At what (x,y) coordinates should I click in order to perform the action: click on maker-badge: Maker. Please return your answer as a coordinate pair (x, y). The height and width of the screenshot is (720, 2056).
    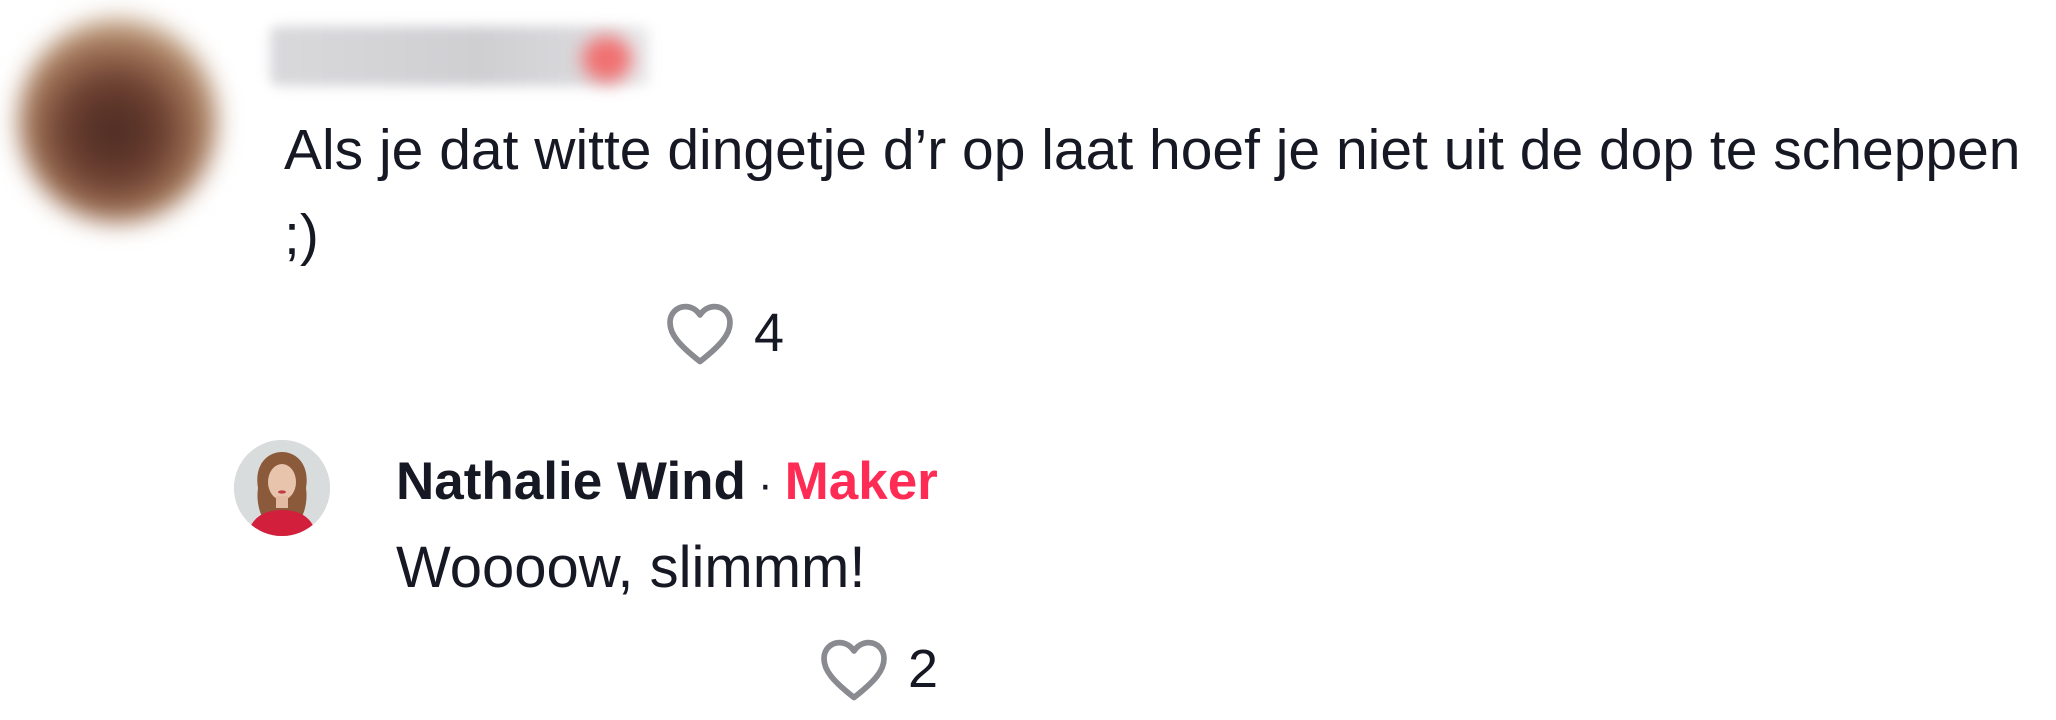
    Looking at the image, I should click on (861, 481).